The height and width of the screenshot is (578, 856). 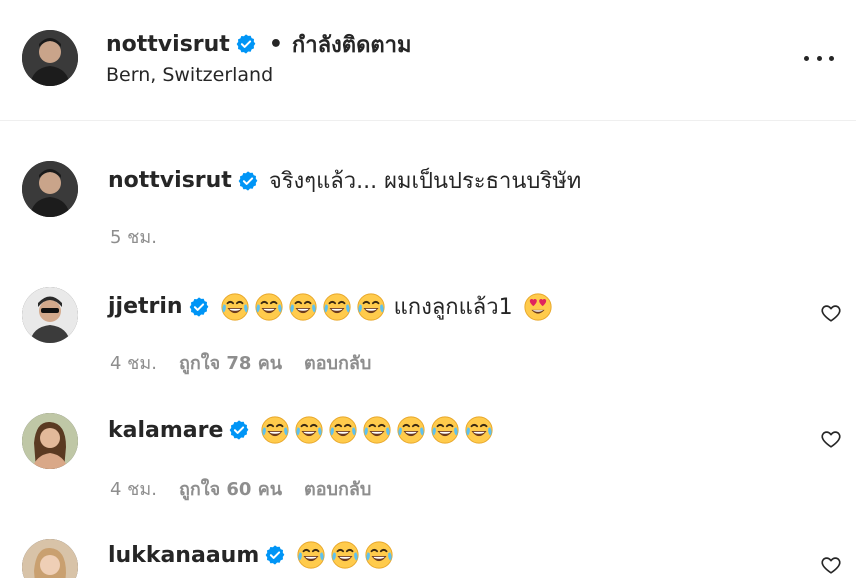 What do you see at coordinates (230, 488) in the screenshot?
I see `likes-count: ถูกใจ 60 คน` at bounding box center [230, 488].